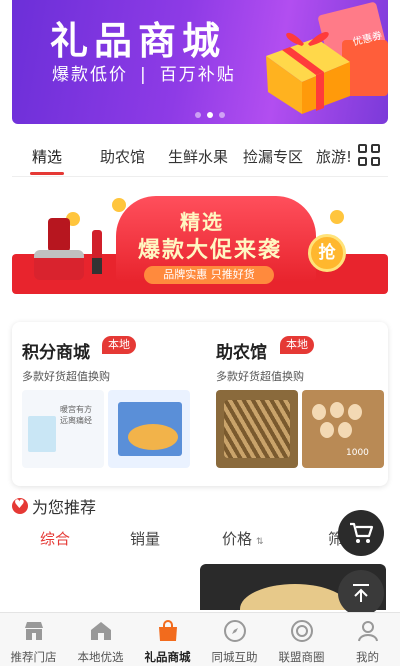  What do you see at coordinates (47, 156) in the screenshot?
I see `tab-featured: 精选` at bounding box center [47, 156].